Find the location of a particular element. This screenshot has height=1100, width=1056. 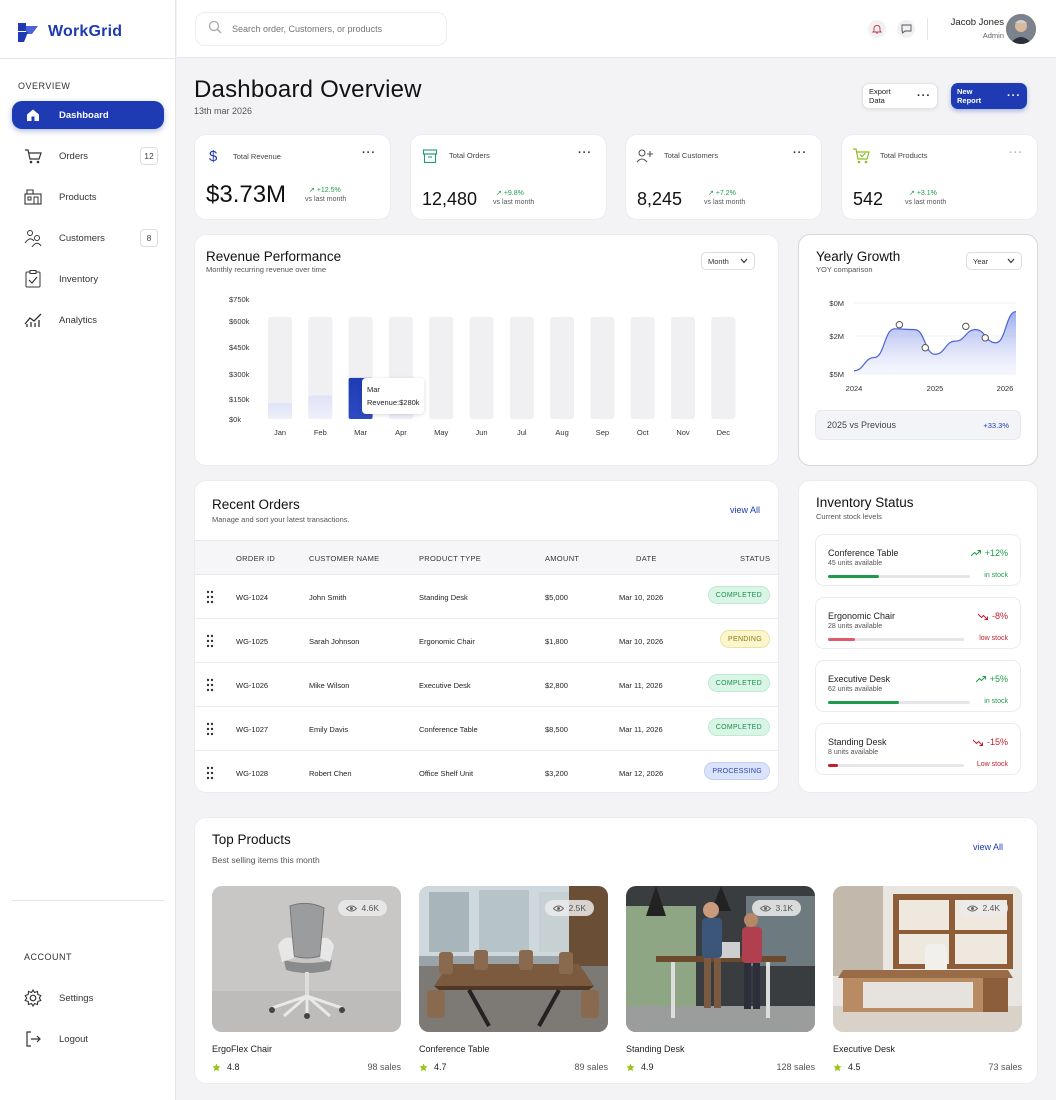

sidebar-item-settings: Settings is located at coordinates (88, 998).